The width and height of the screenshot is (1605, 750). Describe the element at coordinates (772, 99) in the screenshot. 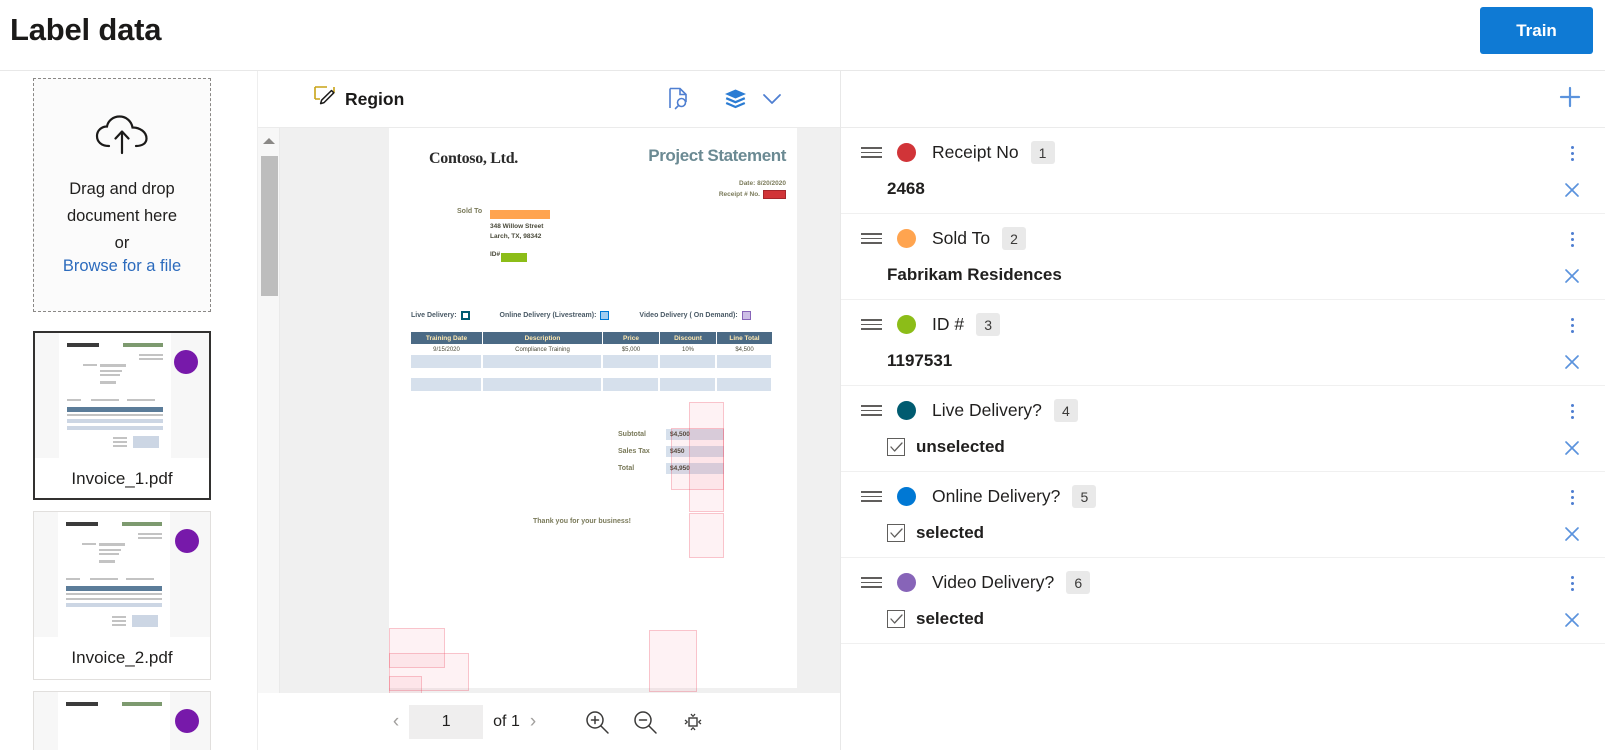

I see `chevron-down-icon` at that location.